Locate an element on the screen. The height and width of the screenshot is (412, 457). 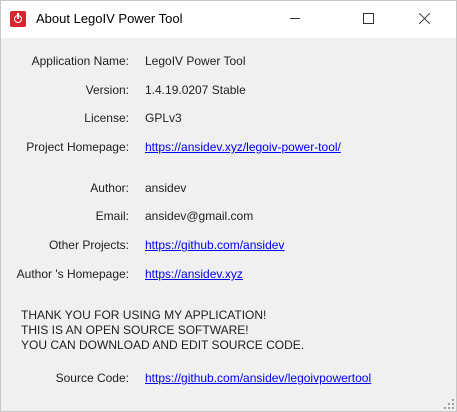
notice-line: THIS IS AN OPEN SOURCE SOFTWARE! is located at coordinates (135, 330).